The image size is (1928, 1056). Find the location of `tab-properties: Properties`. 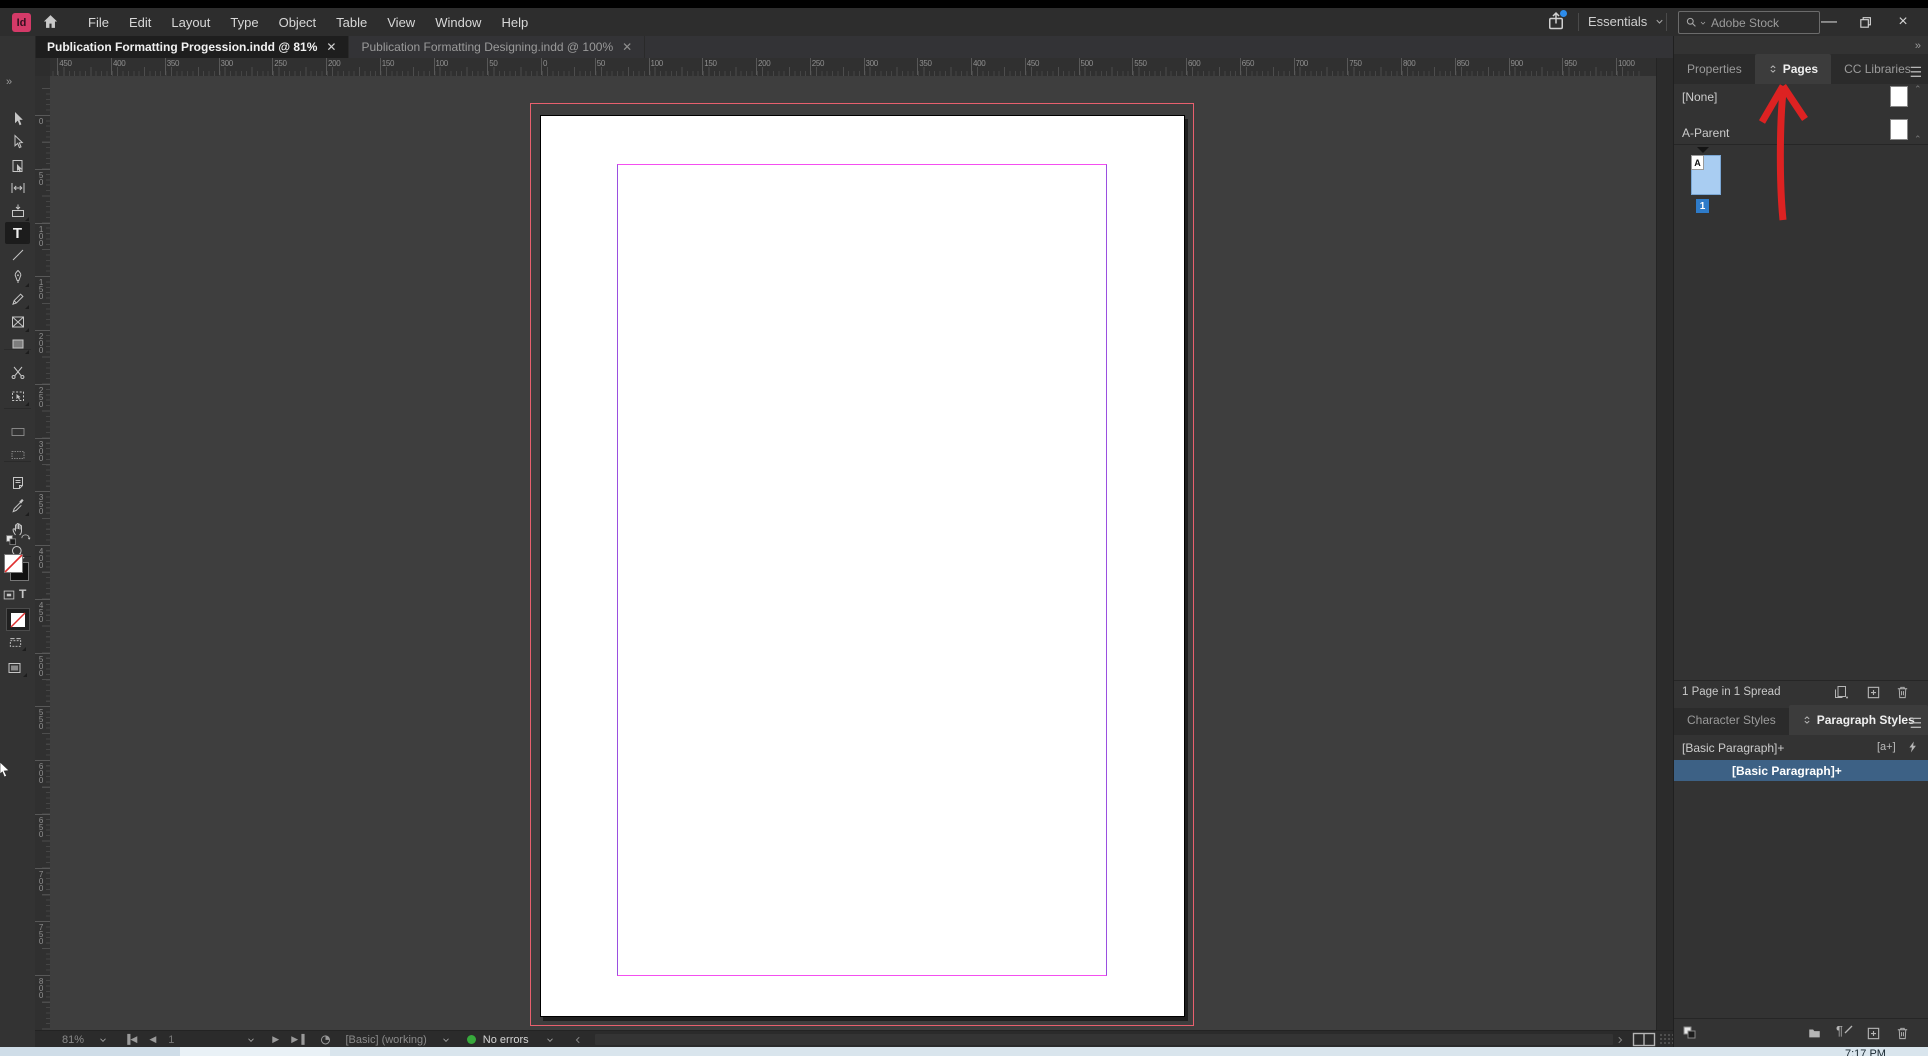

tab-properties: Properties is located at coordinates (1714, 69).